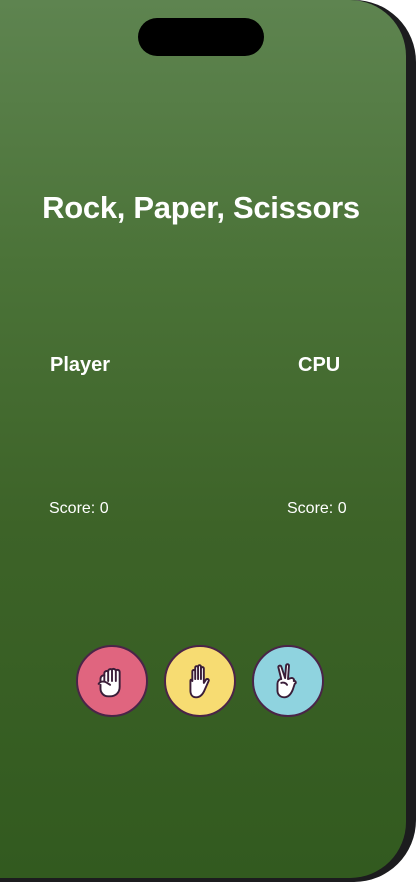  I want to click on open-hand-icon, so click(199, 681).